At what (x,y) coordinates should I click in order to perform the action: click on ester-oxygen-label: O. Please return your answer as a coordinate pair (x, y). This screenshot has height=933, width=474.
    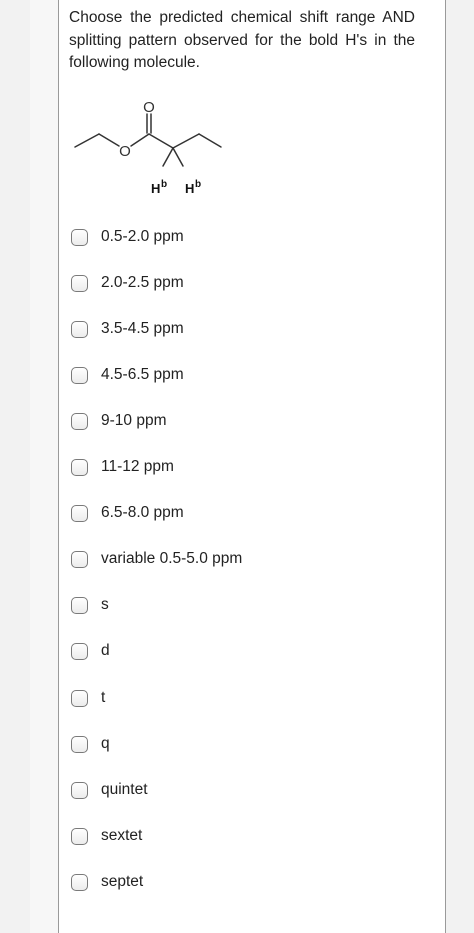
    Looking at the image, I should click on (125, 151).